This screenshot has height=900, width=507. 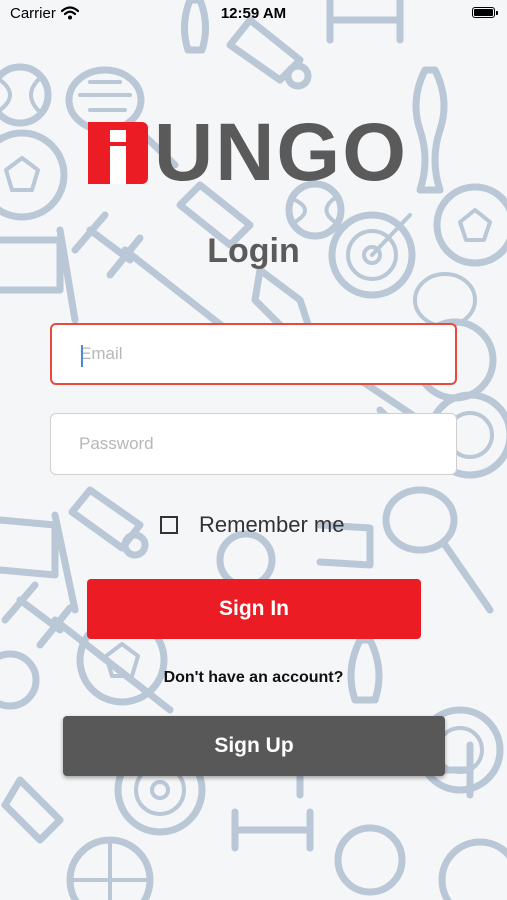 I want to click on remember-me-row: Remember me, so click(x=252, y=525).